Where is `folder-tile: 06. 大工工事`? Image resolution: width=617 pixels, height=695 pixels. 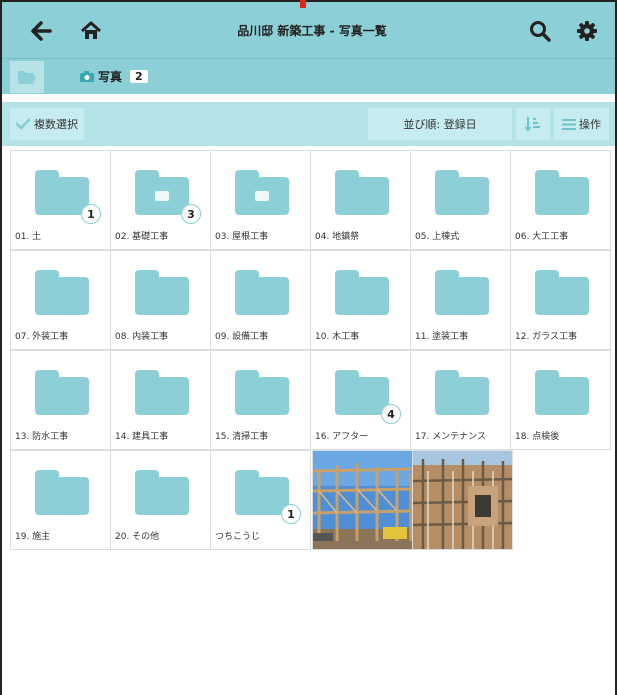 folder-tile: 06. 大工工事 is located at coordinates (560, 200).